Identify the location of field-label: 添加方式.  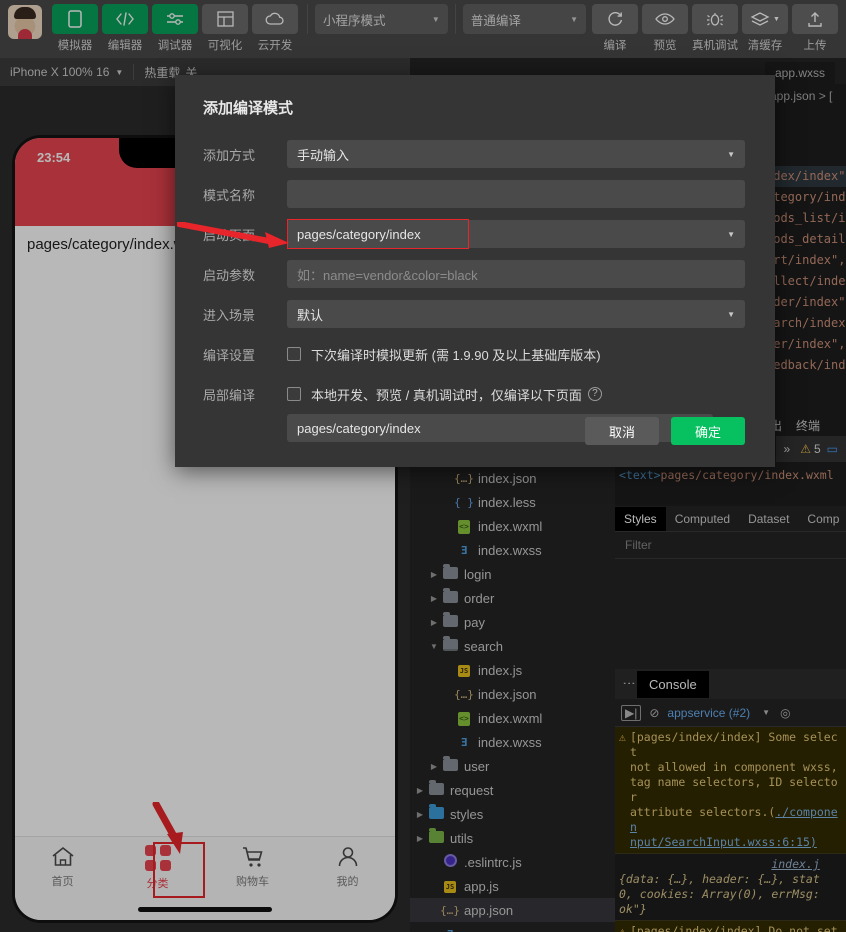
(229, 155).